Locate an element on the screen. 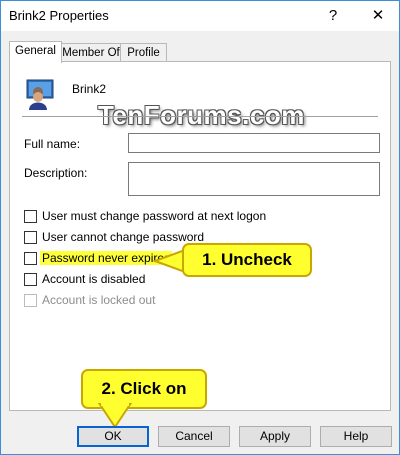 The width and height of the screenshot is (400, 455). callout-uncheck: 1. Uncheck is located at coordinates (247, 260).